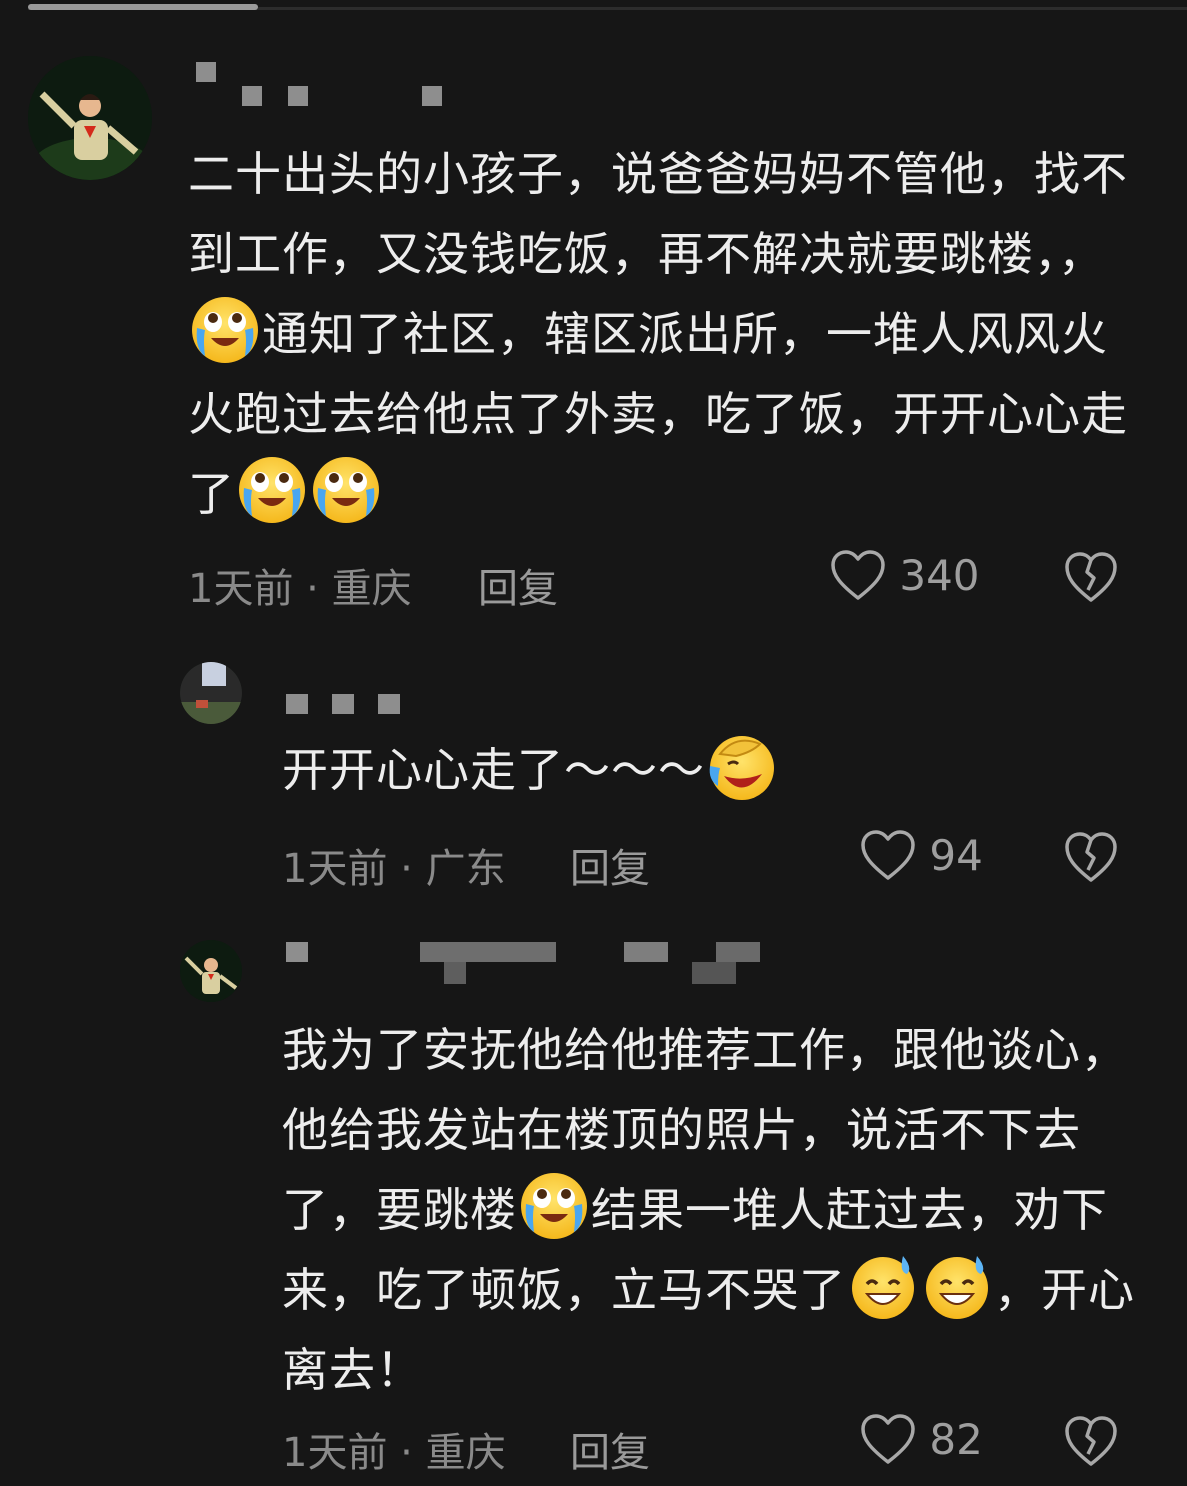  Describe the element at coordinates (593, 6) in the screenshot. I see `top-progress-bar` at that location.